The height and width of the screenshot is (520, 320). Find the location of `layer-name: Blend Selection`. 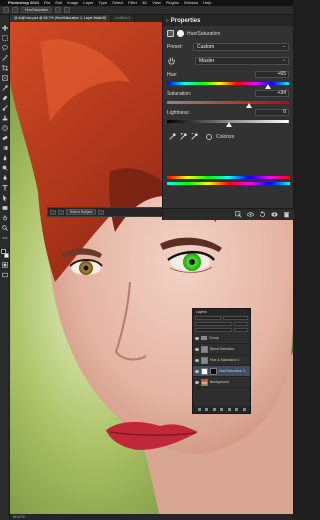

layer-name: Blend Selection is located at coordinates (222, 349).